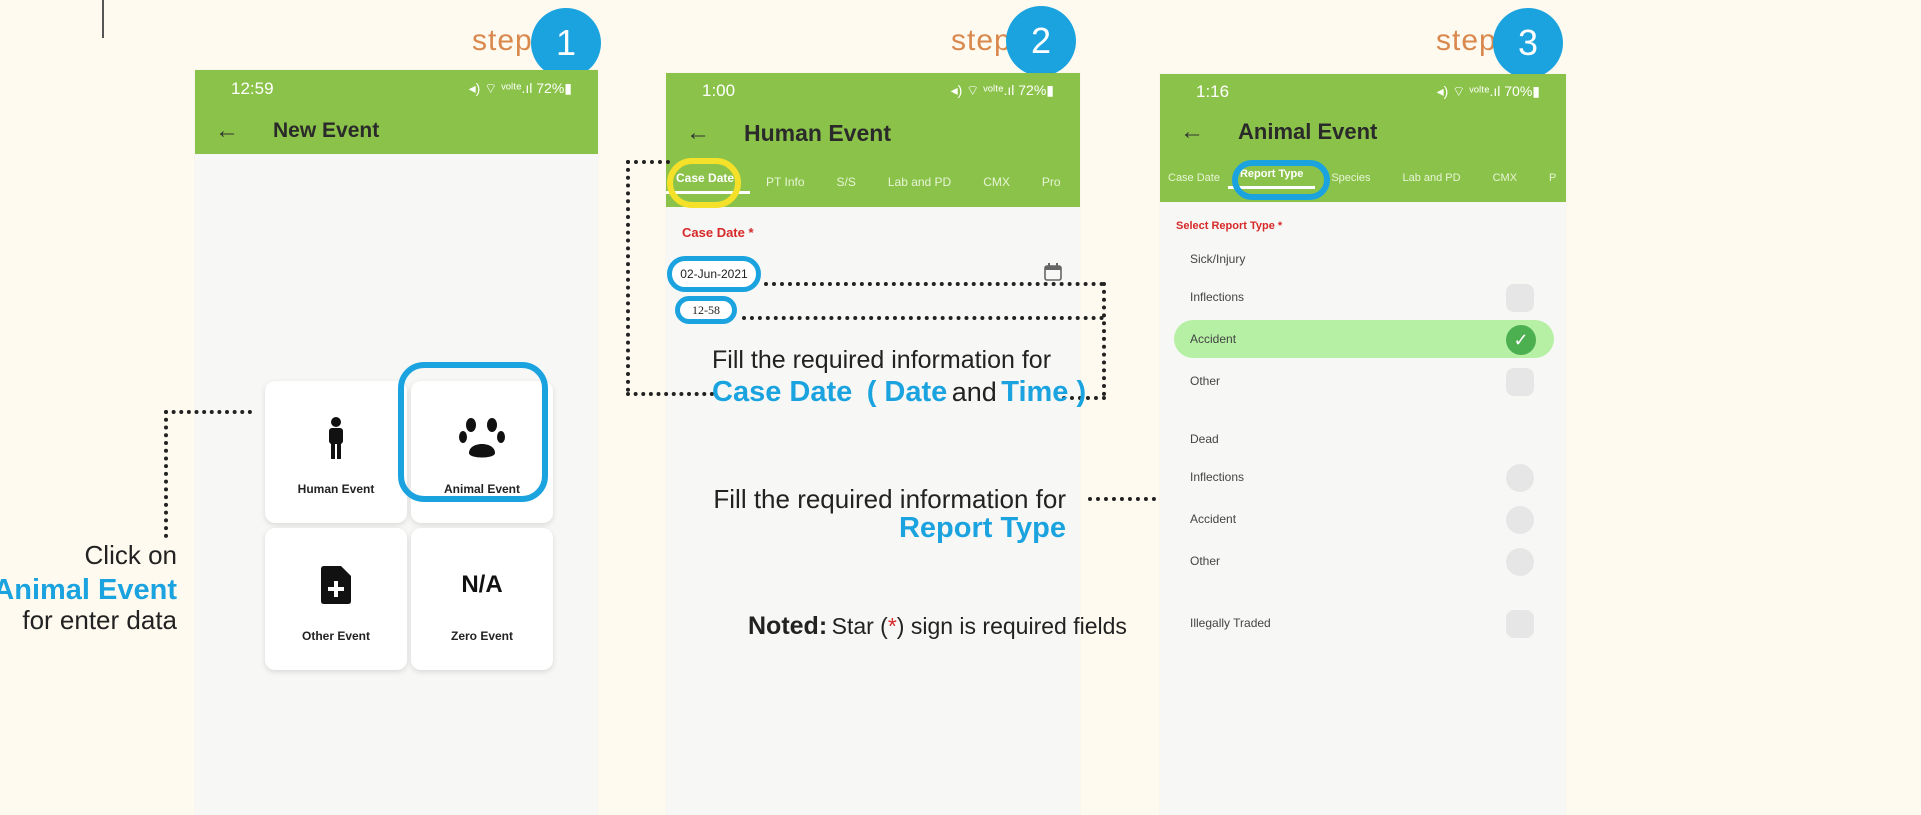 The image size is (1921, 815). Describe the element at coordinates (882, 360) in the screenshot. I see `fill-required-text-1: Fill the required information for` at that location.